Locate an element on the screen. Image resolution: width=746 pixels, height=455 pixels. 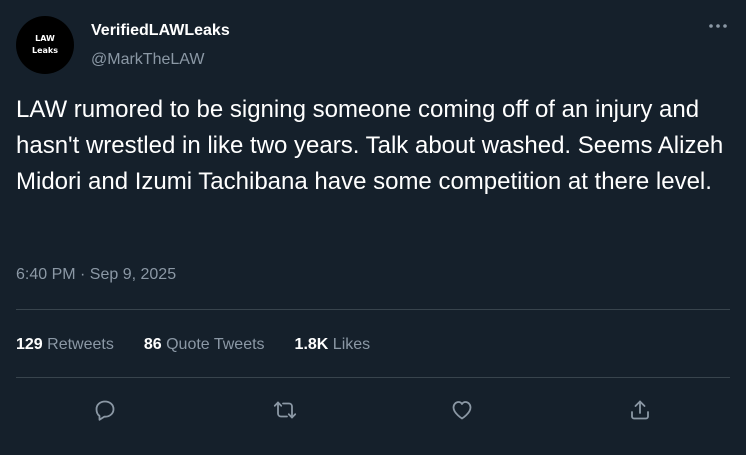
author-handle: @MarkTheLAW is located at coordinates (147, 60).